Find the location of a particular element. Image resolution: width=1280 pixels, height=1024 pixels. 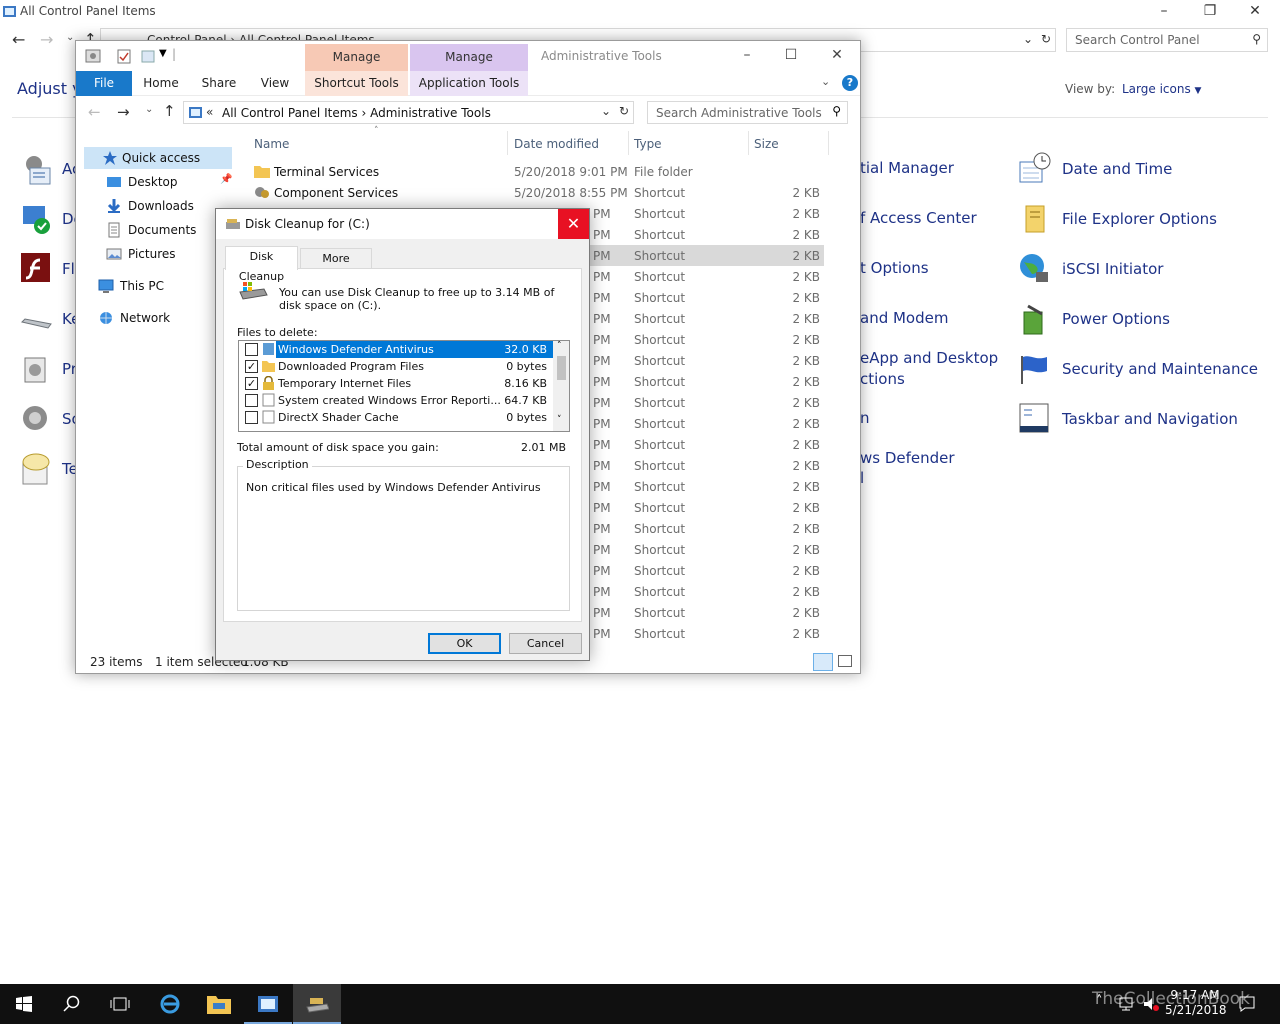

explorer-address-dropdown-icon: ⌄ is located at coordinates (606, 111).